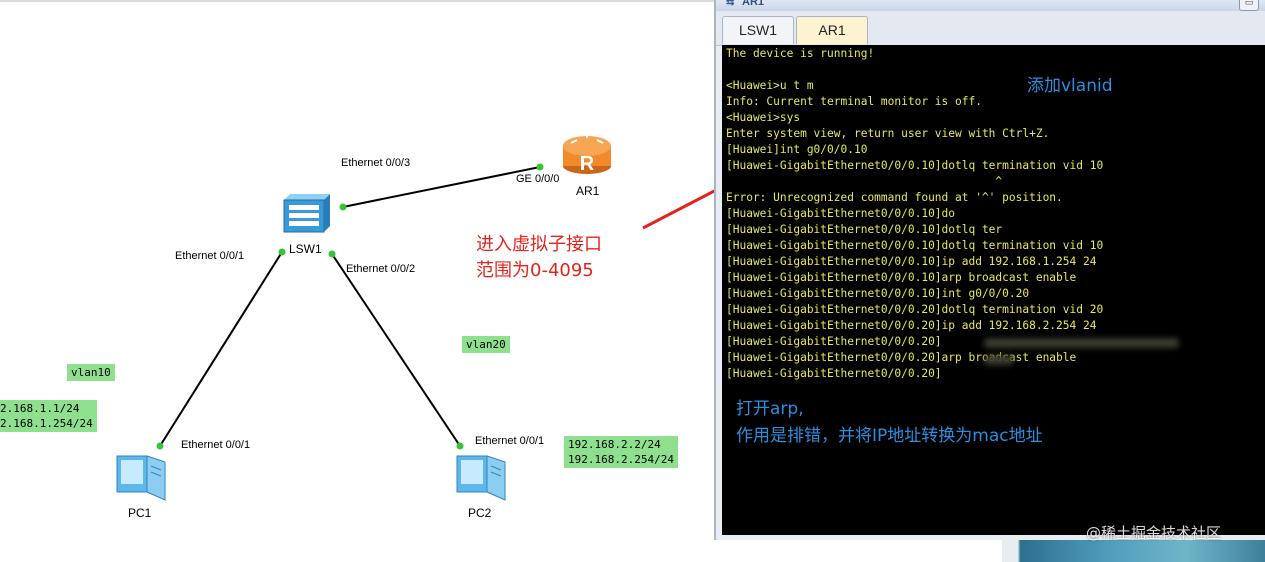 Image resolution: width=1265 pixels, height=562 pixels. Describe the element at coordinates (797, 149) in the screenshot. I see `terminal-line: [Huawei]int g0/0/0.10` at that location.